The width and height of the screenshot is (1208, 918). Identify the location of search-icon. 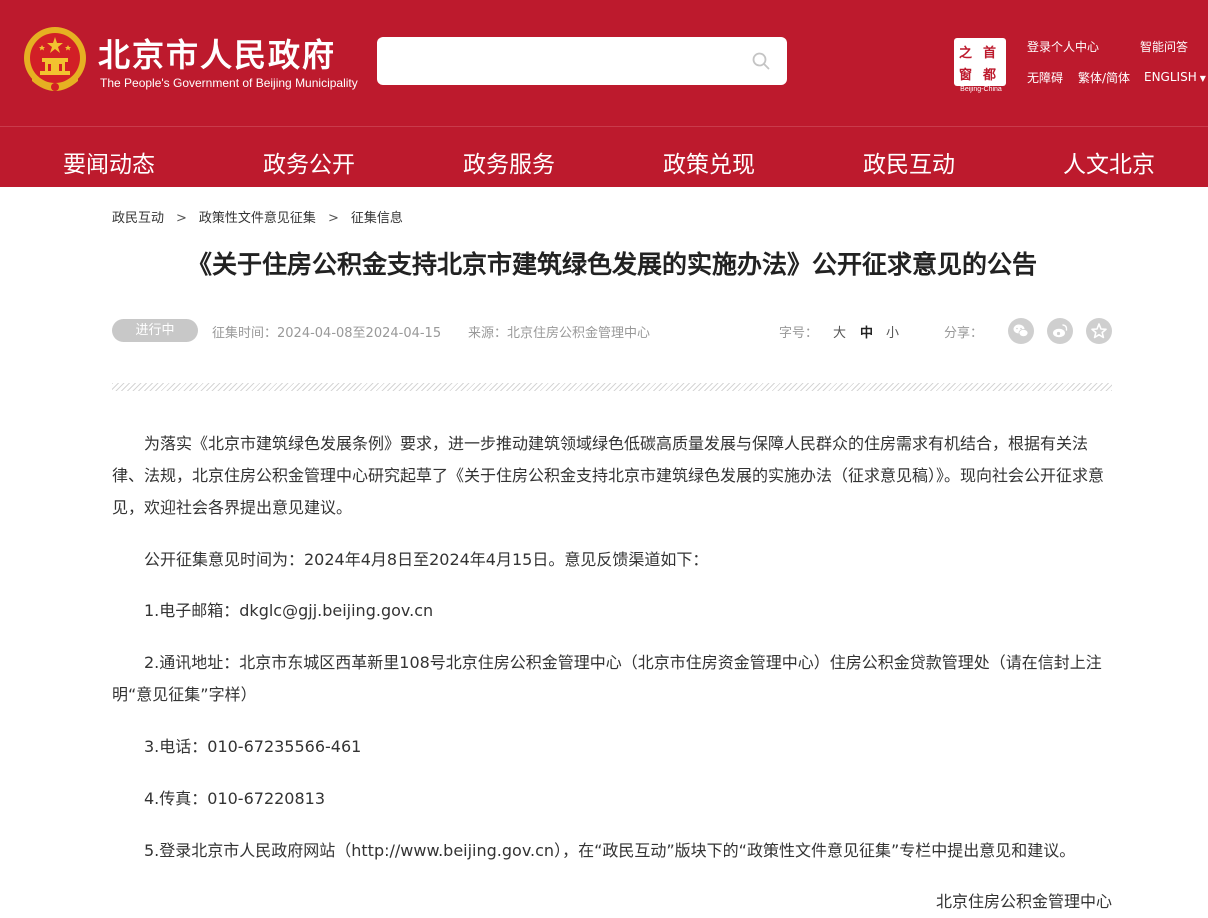
(761, 61).